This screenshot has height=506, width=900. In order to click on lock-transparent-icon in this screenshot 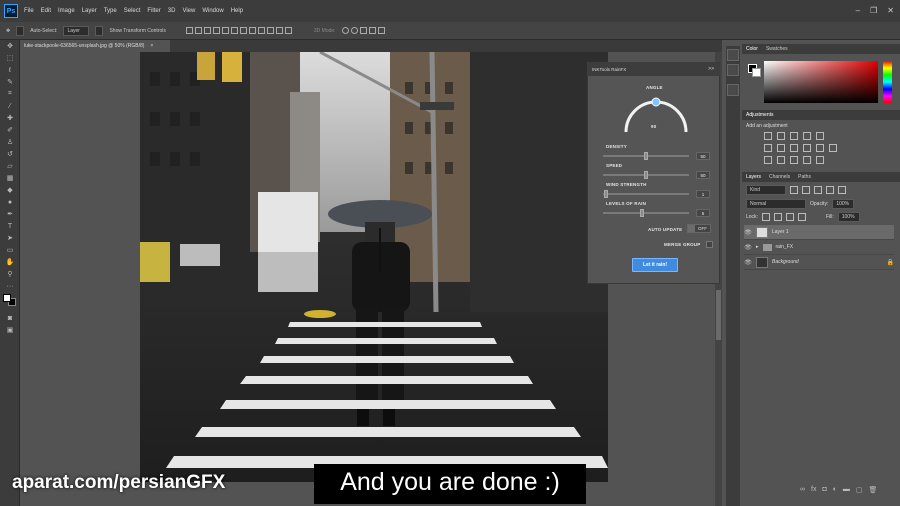, I will do `click(765, 217)`.